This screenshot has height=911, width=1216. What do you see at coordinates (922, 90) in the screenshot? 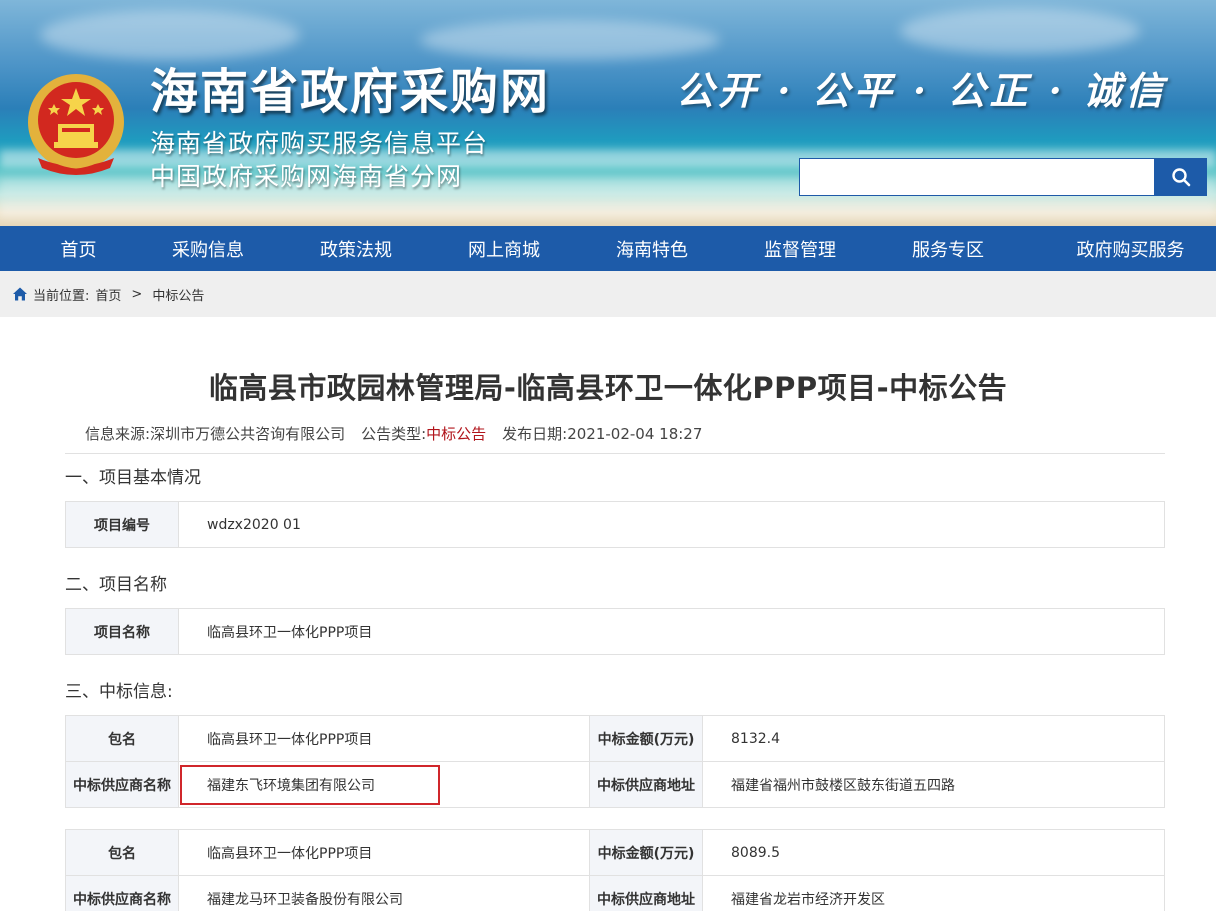
I see `site-slogan: 公开 · 公平 · 公正 · 诚信` at bounding box center [922, 90].